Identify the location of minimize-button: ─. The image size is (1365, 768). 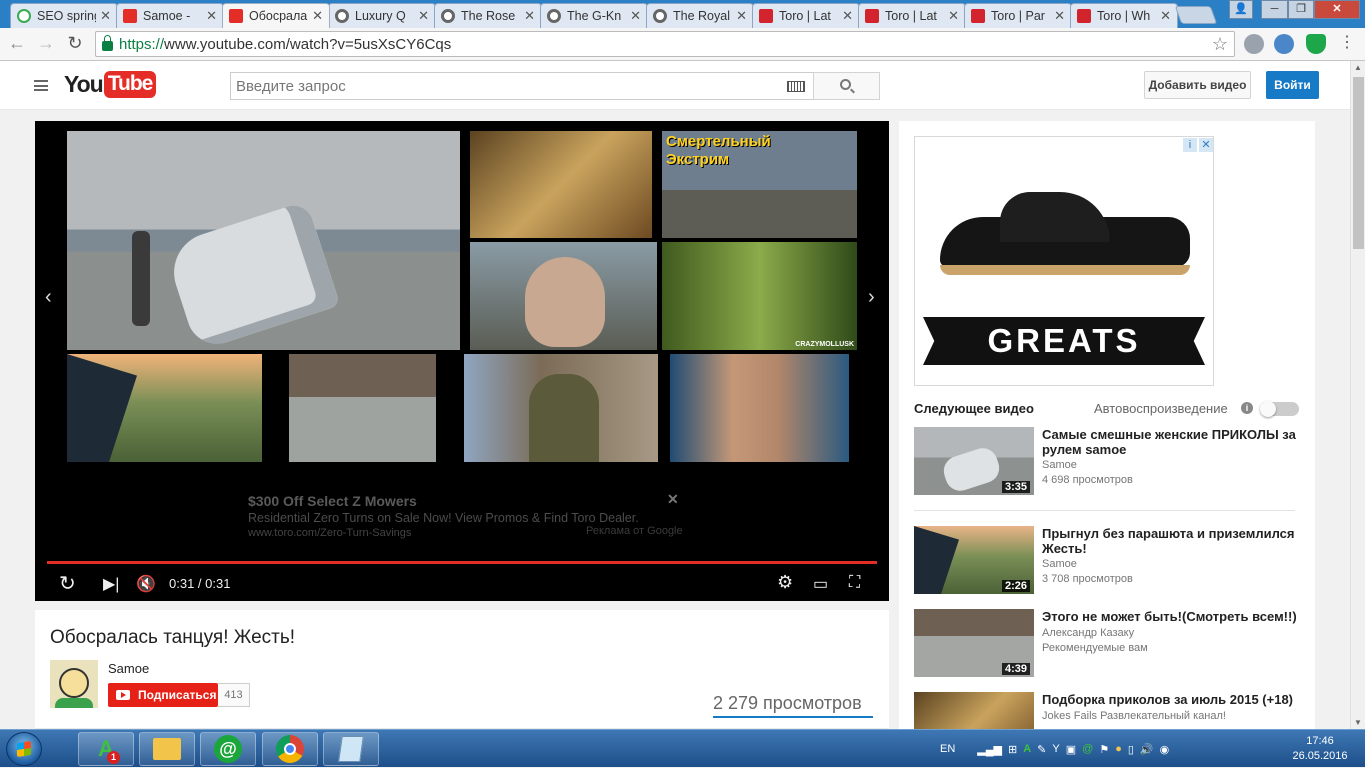
(1274, 9).